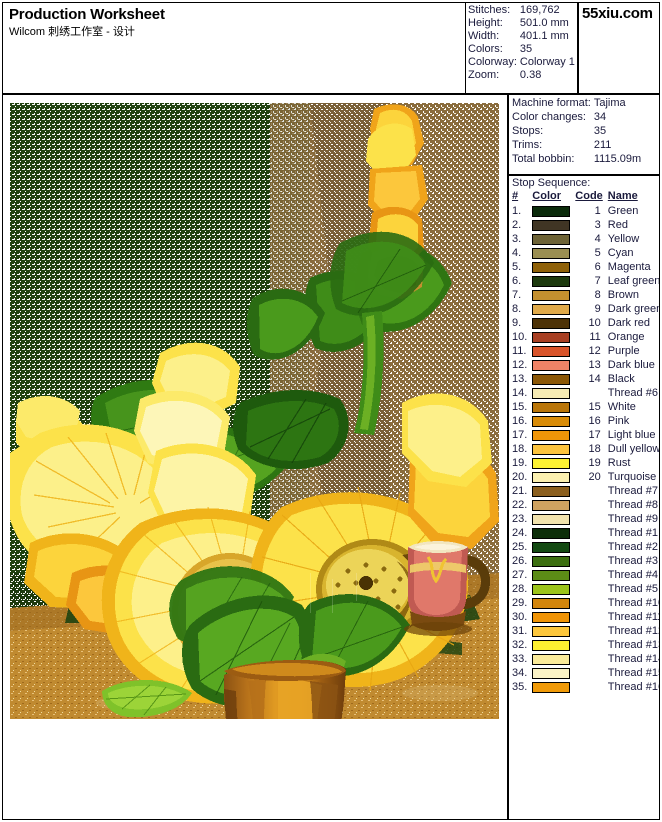 Image resolution: width=662 pixels, height=822 pixels. What do you see at coordinates (584, 505) in the screenshot?
I see `table-row: 22. Thread #8` at bounding box center [584, 505].